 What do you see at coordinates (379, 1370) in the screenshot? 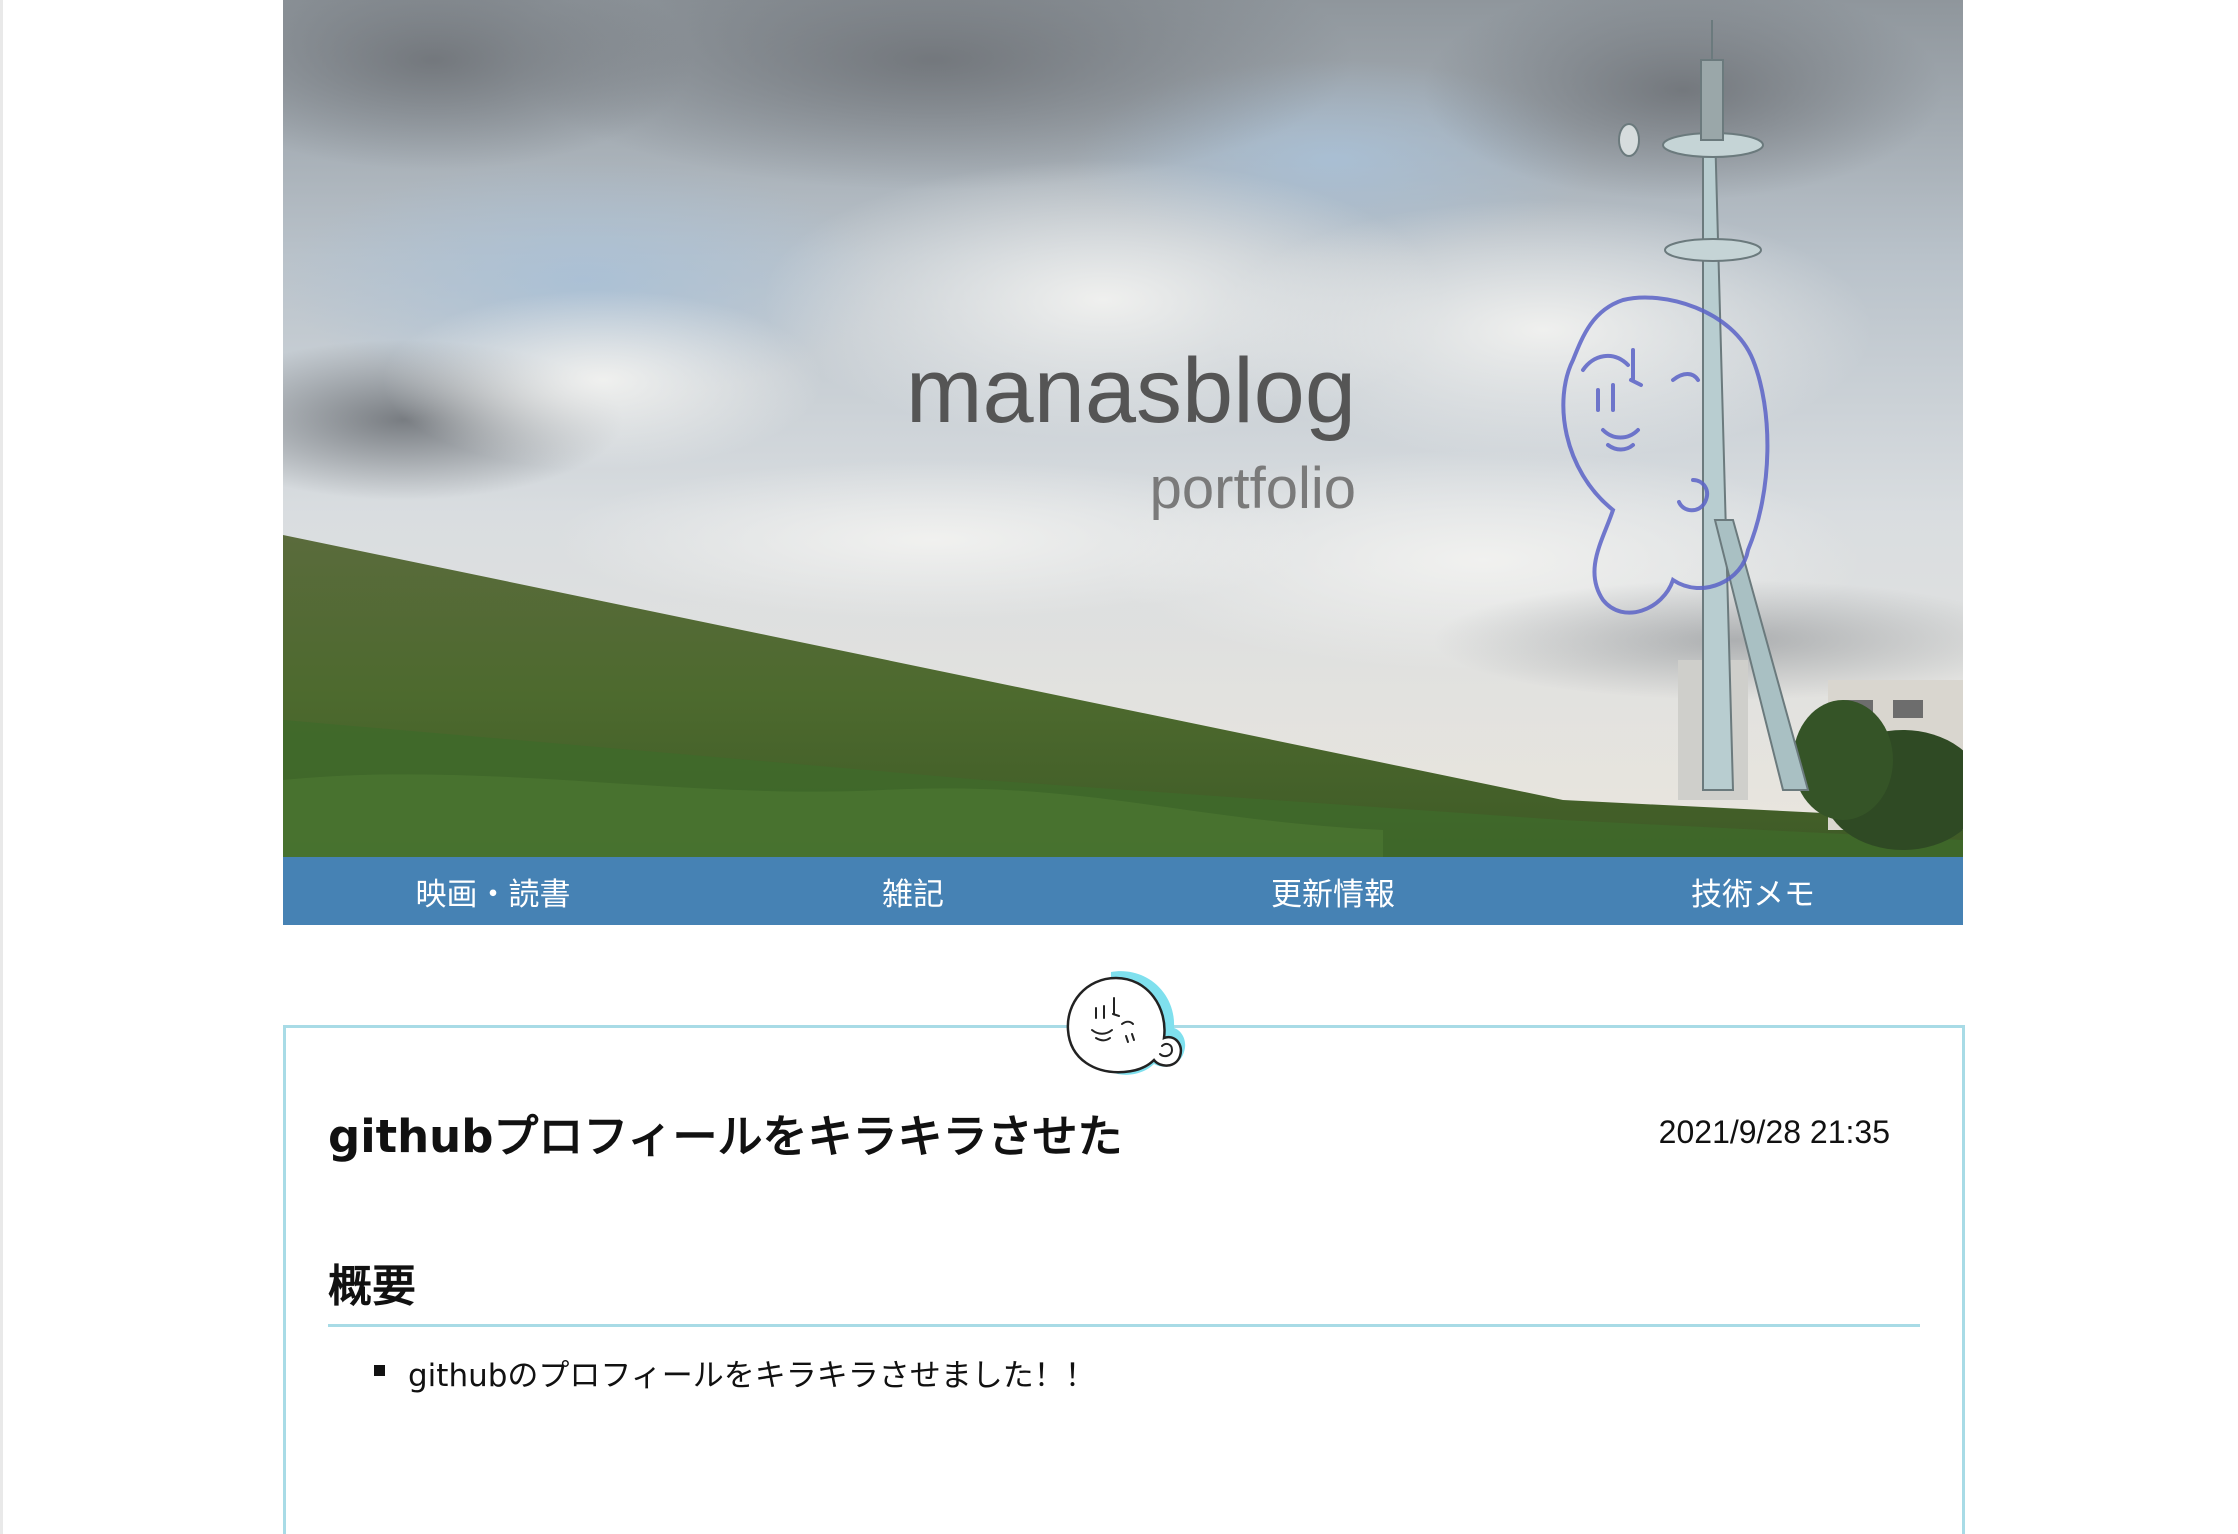
I see `bullet-marker` at bounding box center [379, 1370].